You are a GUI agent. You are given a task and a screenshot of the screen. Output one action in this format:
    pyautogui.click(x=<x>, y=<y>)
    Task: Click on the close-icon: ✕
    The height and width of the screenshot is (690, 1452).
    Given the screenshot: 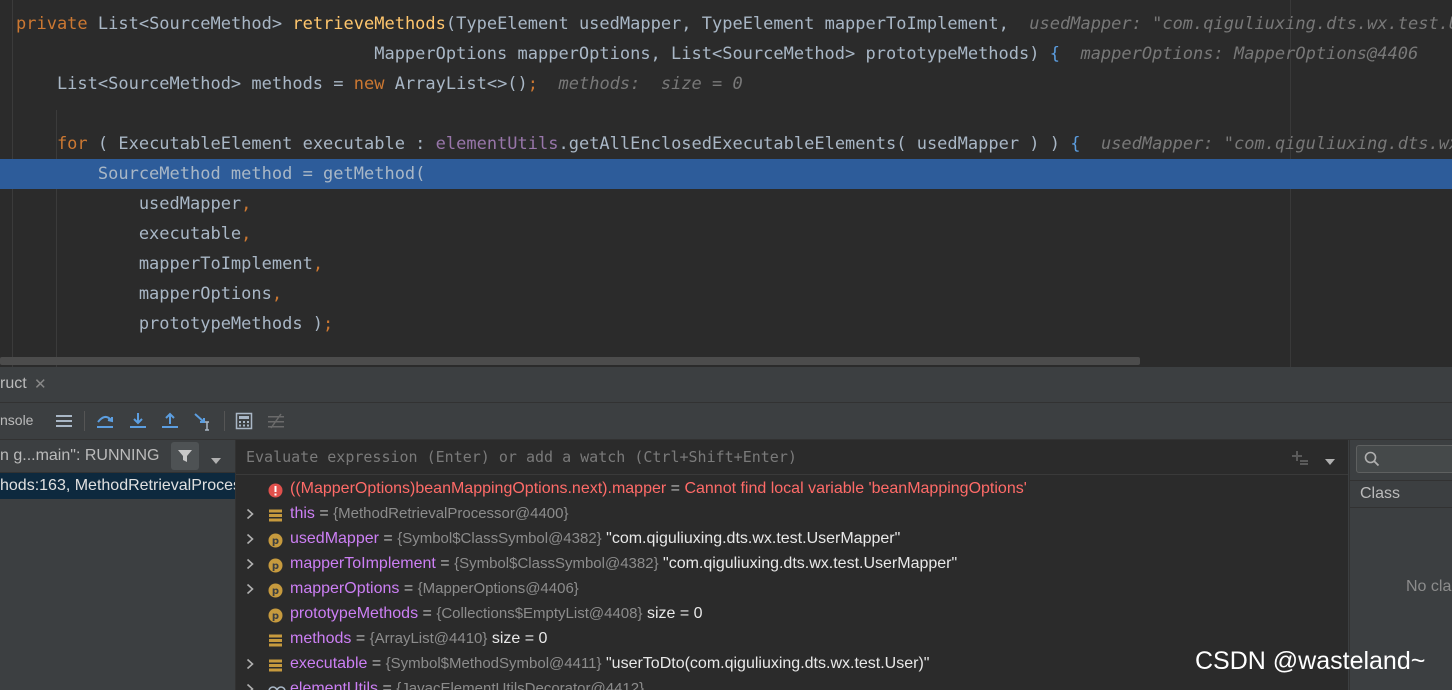 What is the action you would take?
    pyautogui.click(x=40, y=384)
    